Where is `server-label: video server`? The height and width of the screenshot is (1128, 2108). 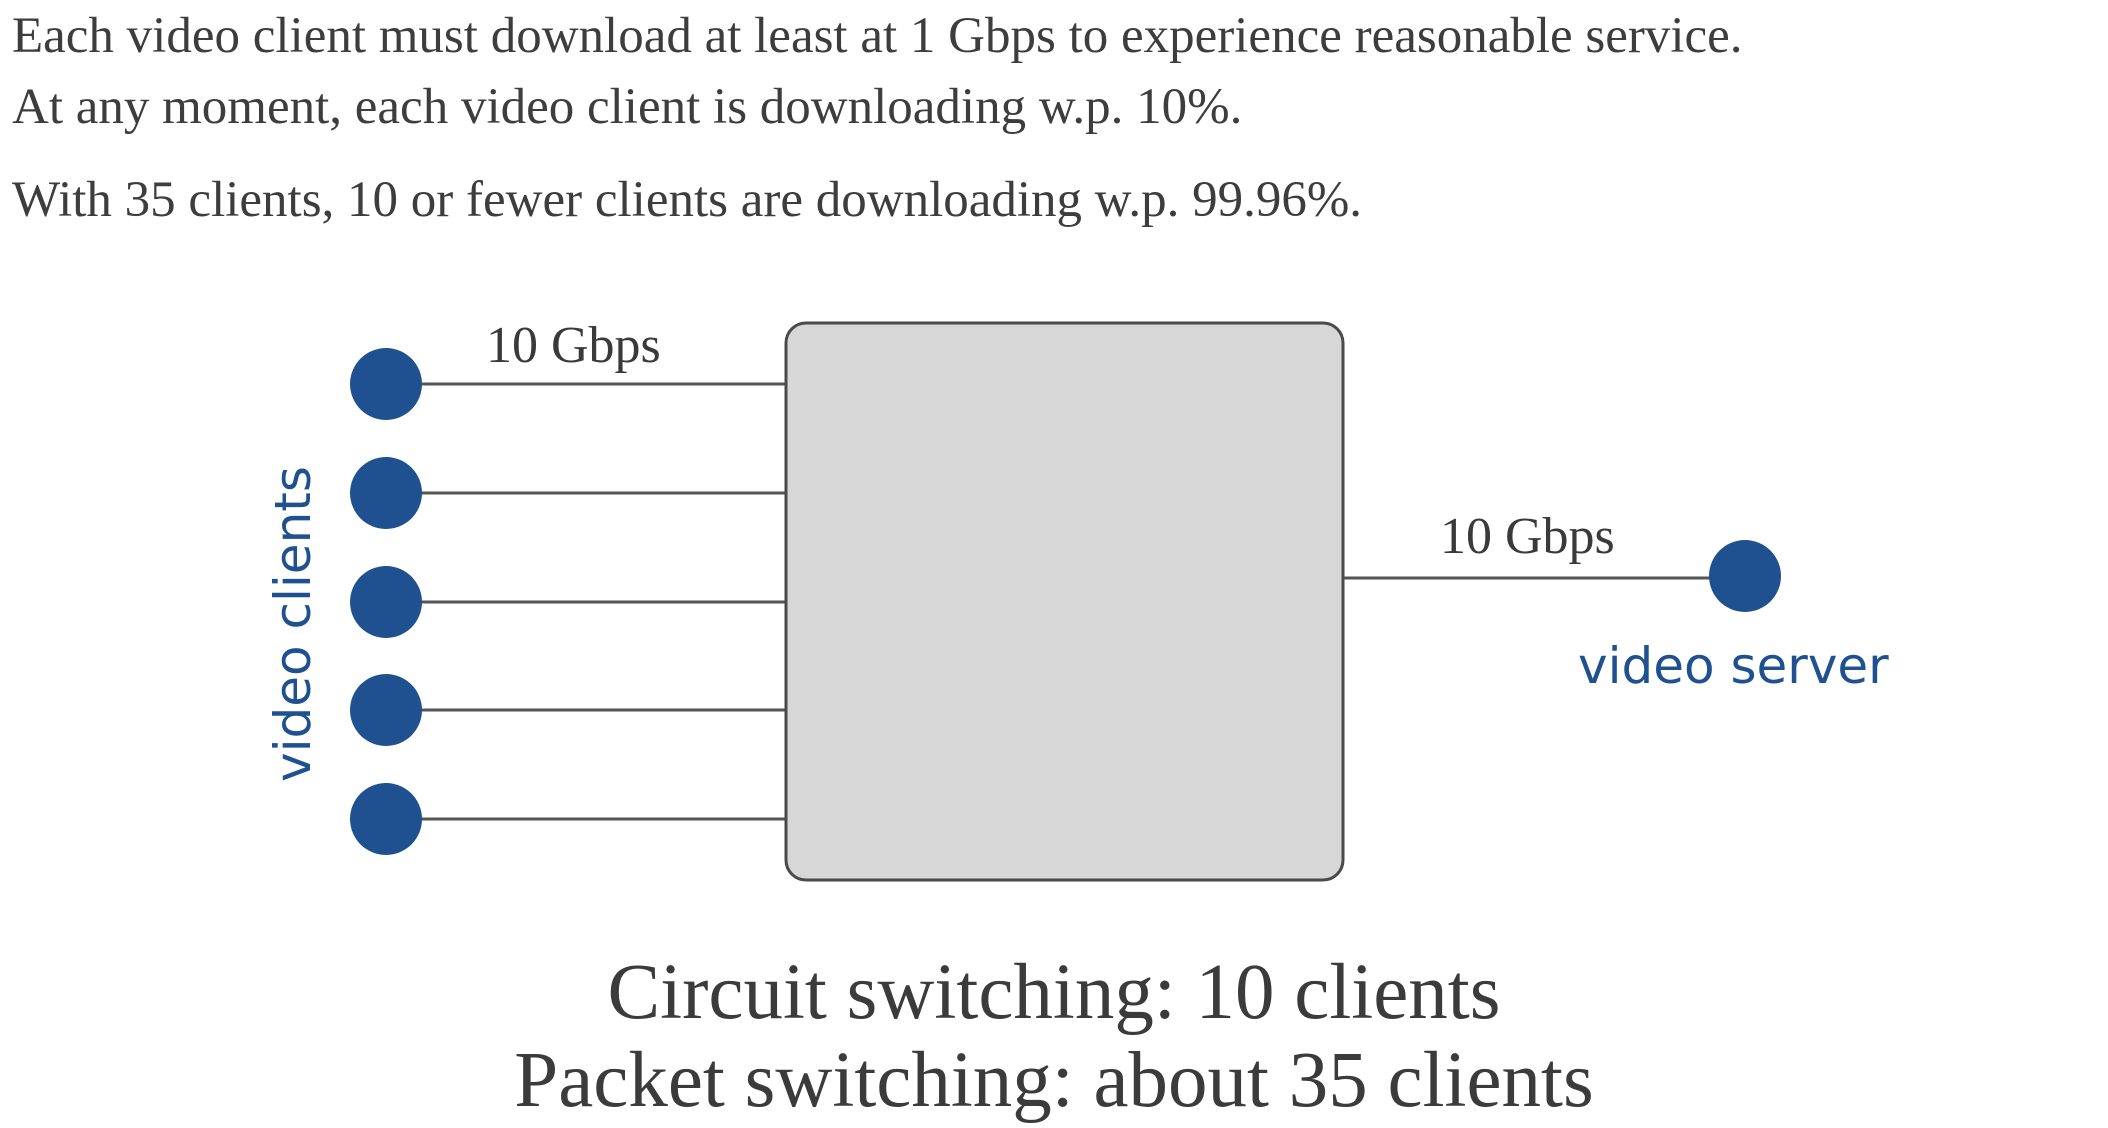
server-label: video server is located at coordinates (1733, 666).